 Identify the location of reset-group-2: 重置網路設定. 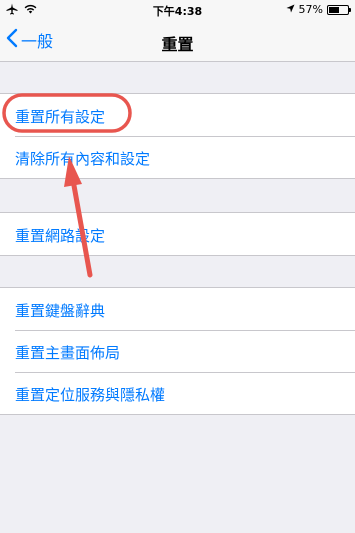
(177, 234).